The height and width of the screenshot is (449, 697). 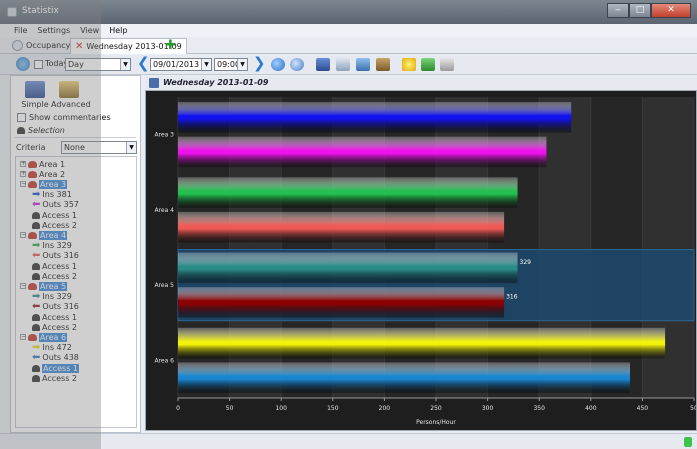 What do you see at coordinates (60, 358) in the screenshot?
I see `tree-item-label: Outs 438` at bounding box center [60, 358].